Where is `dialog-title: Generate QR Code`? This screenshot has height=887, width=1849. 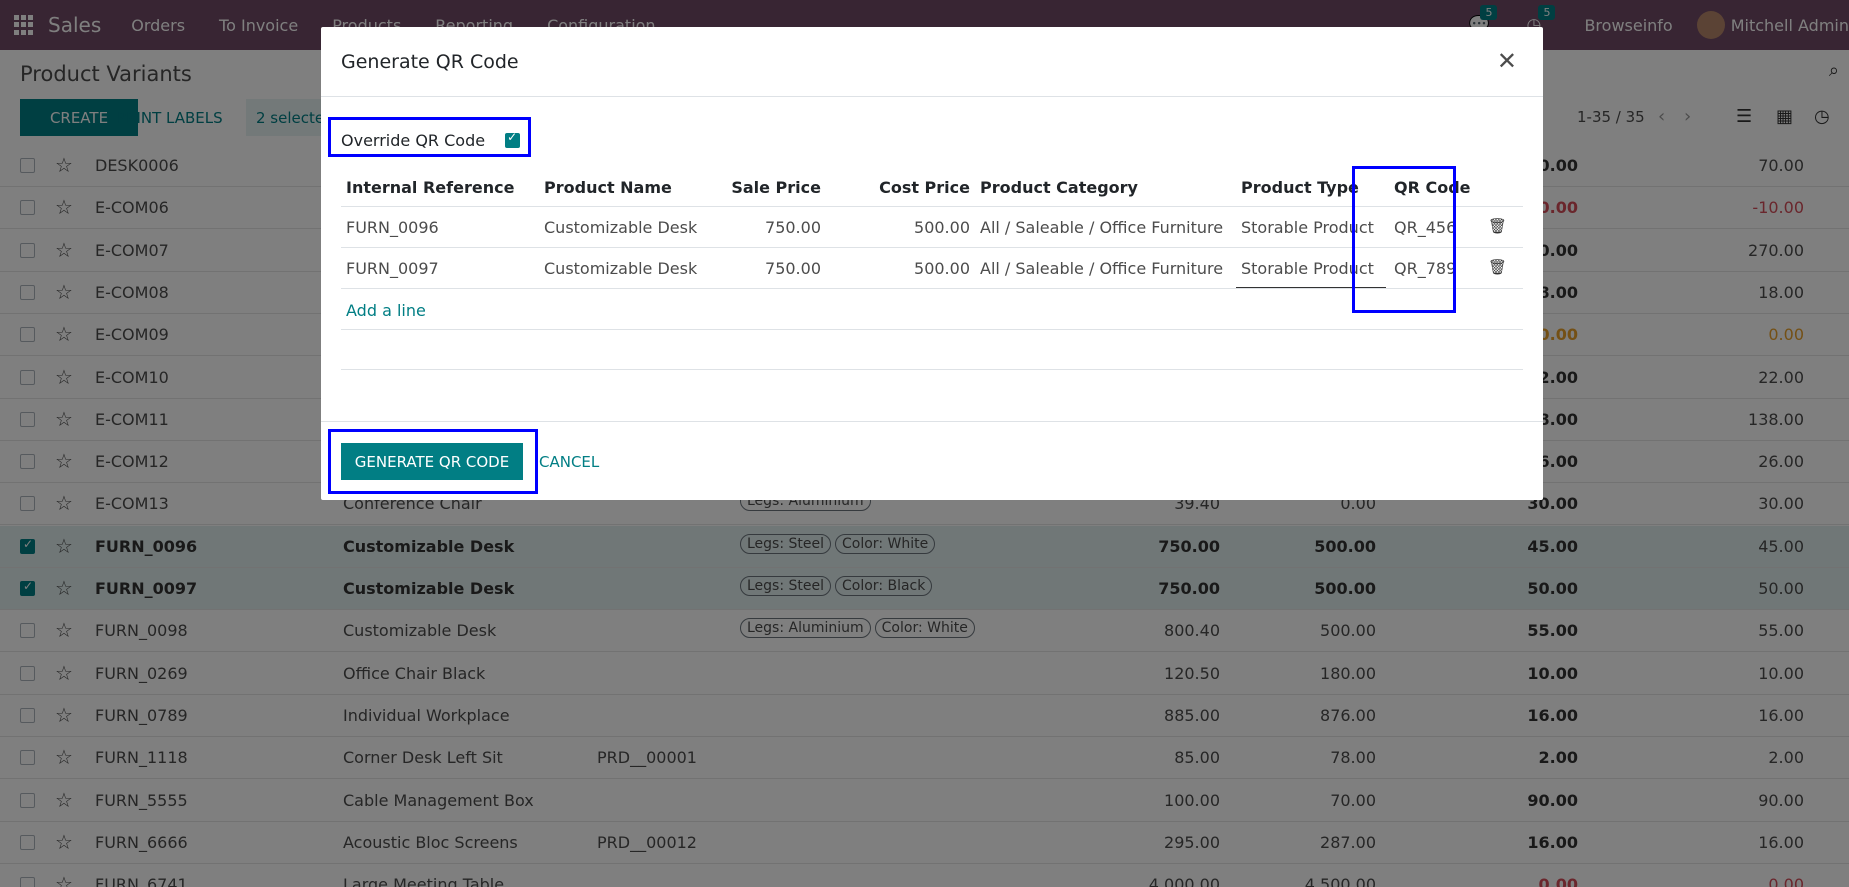
dialog-title: Generate QR Code is located at coordinates (430, 62).